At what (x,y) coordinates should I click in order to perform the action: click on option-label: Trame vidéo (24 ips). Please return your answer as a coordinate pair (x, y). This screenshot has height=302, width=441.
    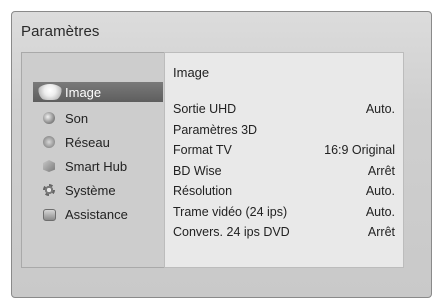
    Looking at the image, I should click on (230, 211).